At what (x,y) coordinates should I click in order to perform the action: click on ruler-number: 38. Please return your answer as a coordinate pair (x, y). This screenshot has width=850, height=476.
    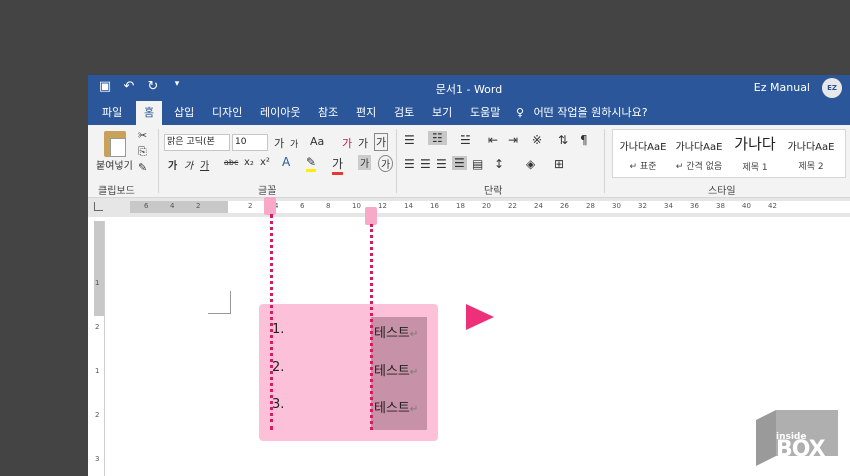
    Looking at the image, I should click on (720, 206).